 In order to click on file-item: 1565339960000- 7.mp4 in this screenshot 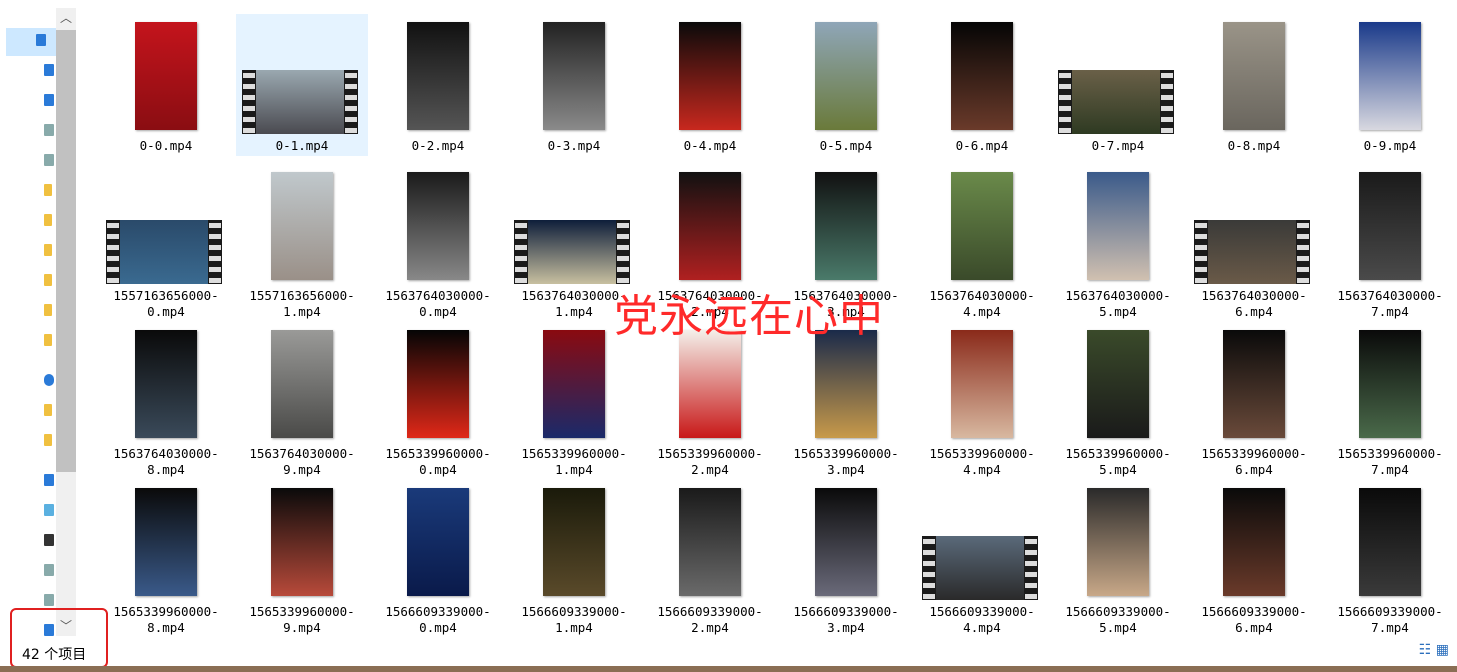, I will do `click(1390, 399)`.